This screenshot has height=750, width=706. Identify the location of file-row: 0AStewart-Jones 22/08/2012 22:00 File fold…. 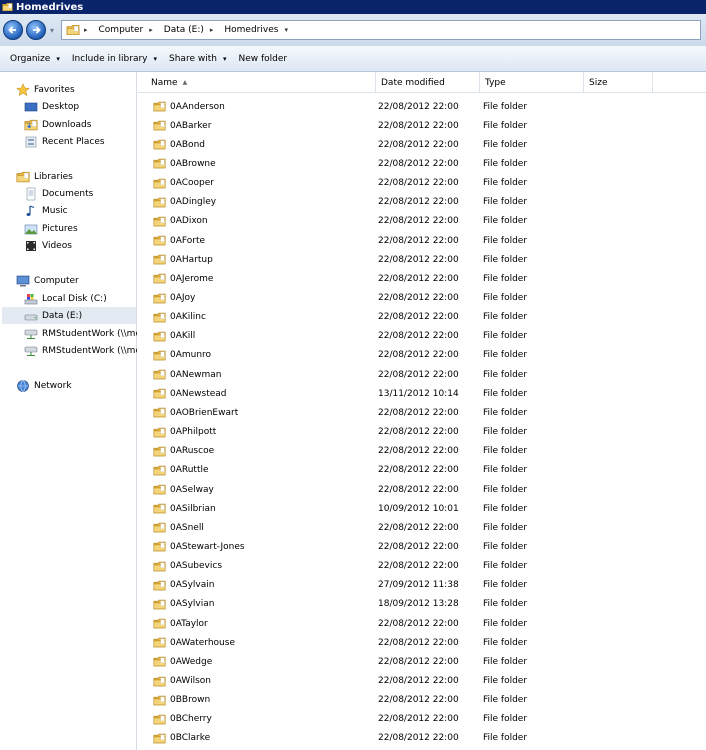
(422, 546).